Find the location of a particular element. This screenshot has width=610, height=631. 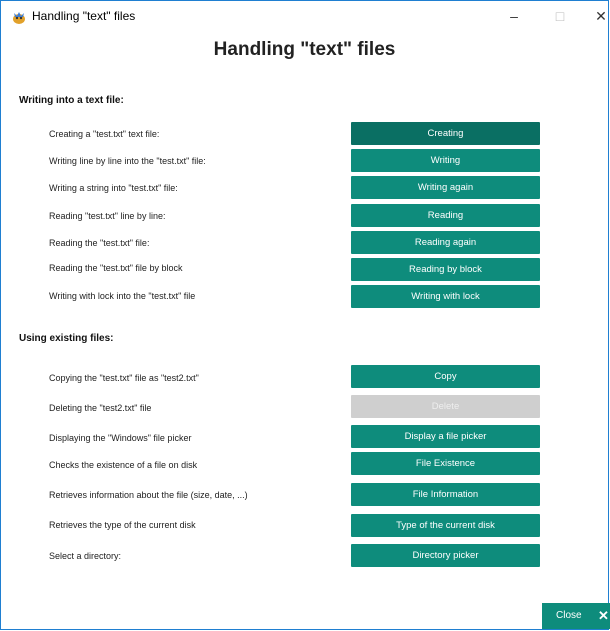

row-label-reading-block: Reading the "test.txt" file by block is located at coordinates (116, 268).